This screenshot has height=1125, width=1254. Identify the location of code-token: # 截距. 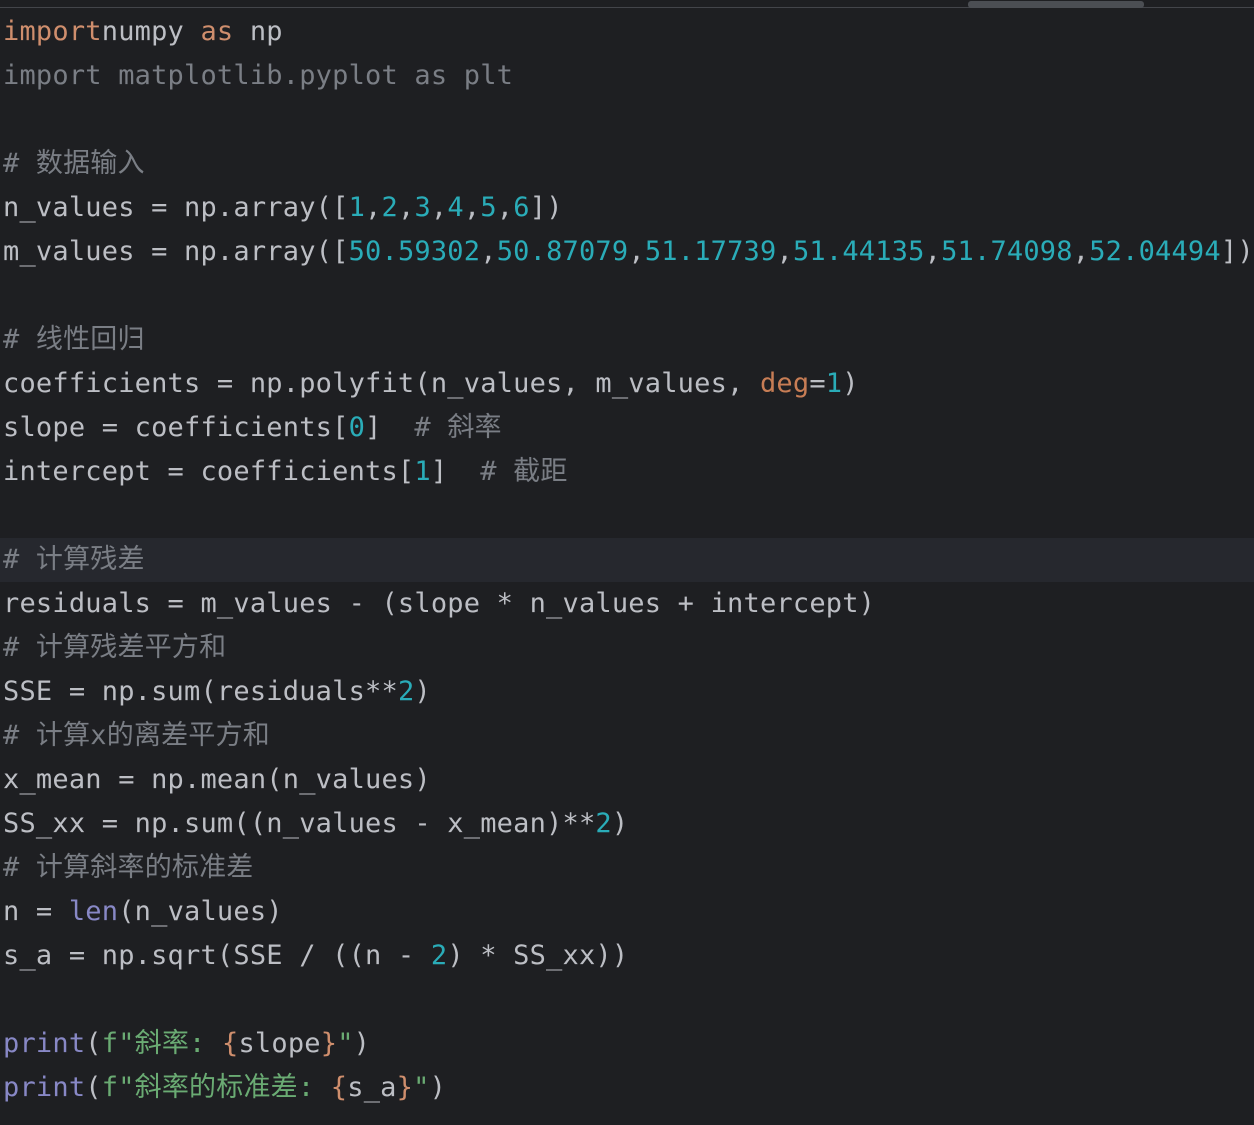
(524, 471).